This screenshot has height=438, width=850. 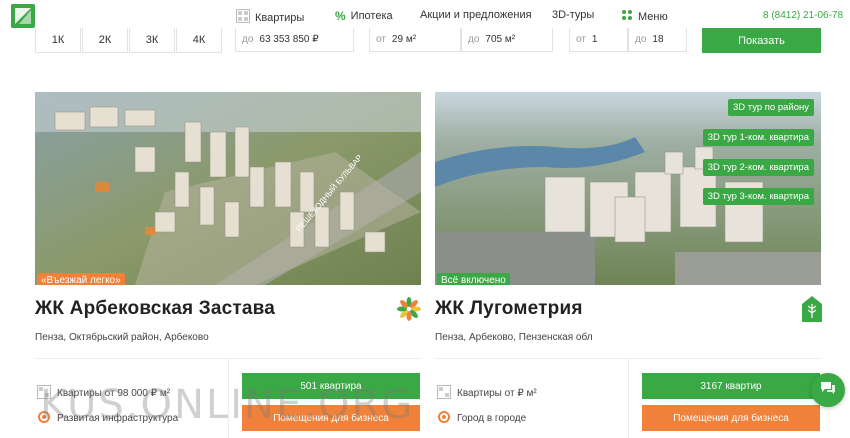 What do you see at coordinates (199, 40) in the screenshot?
I see `room-4k-button: 4К` at bounding box center [199, 40].